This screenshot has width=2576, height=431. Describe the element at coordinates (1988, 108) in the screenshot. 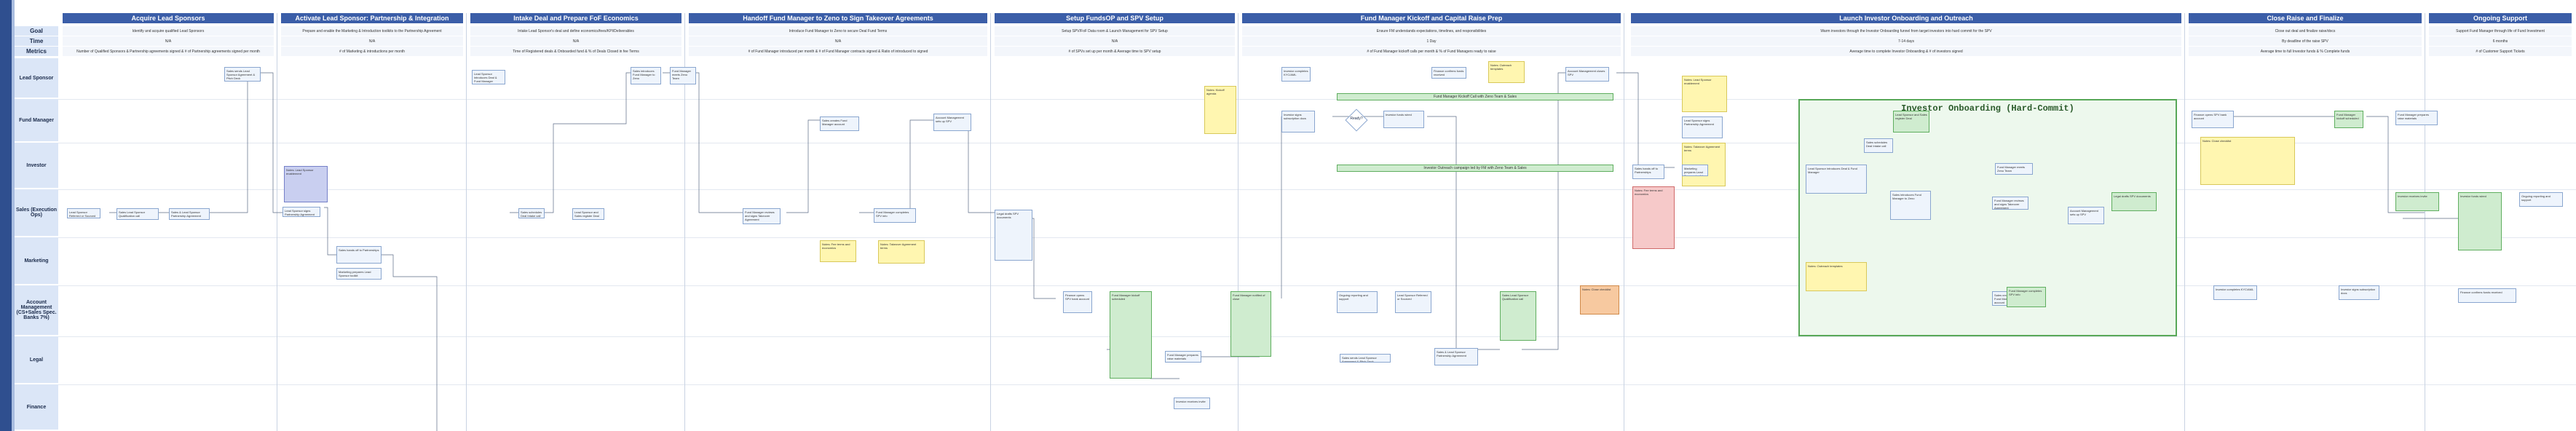

I see `investor-onboarding-title: Investor Onboarding (Hard-Commit)` at that location.